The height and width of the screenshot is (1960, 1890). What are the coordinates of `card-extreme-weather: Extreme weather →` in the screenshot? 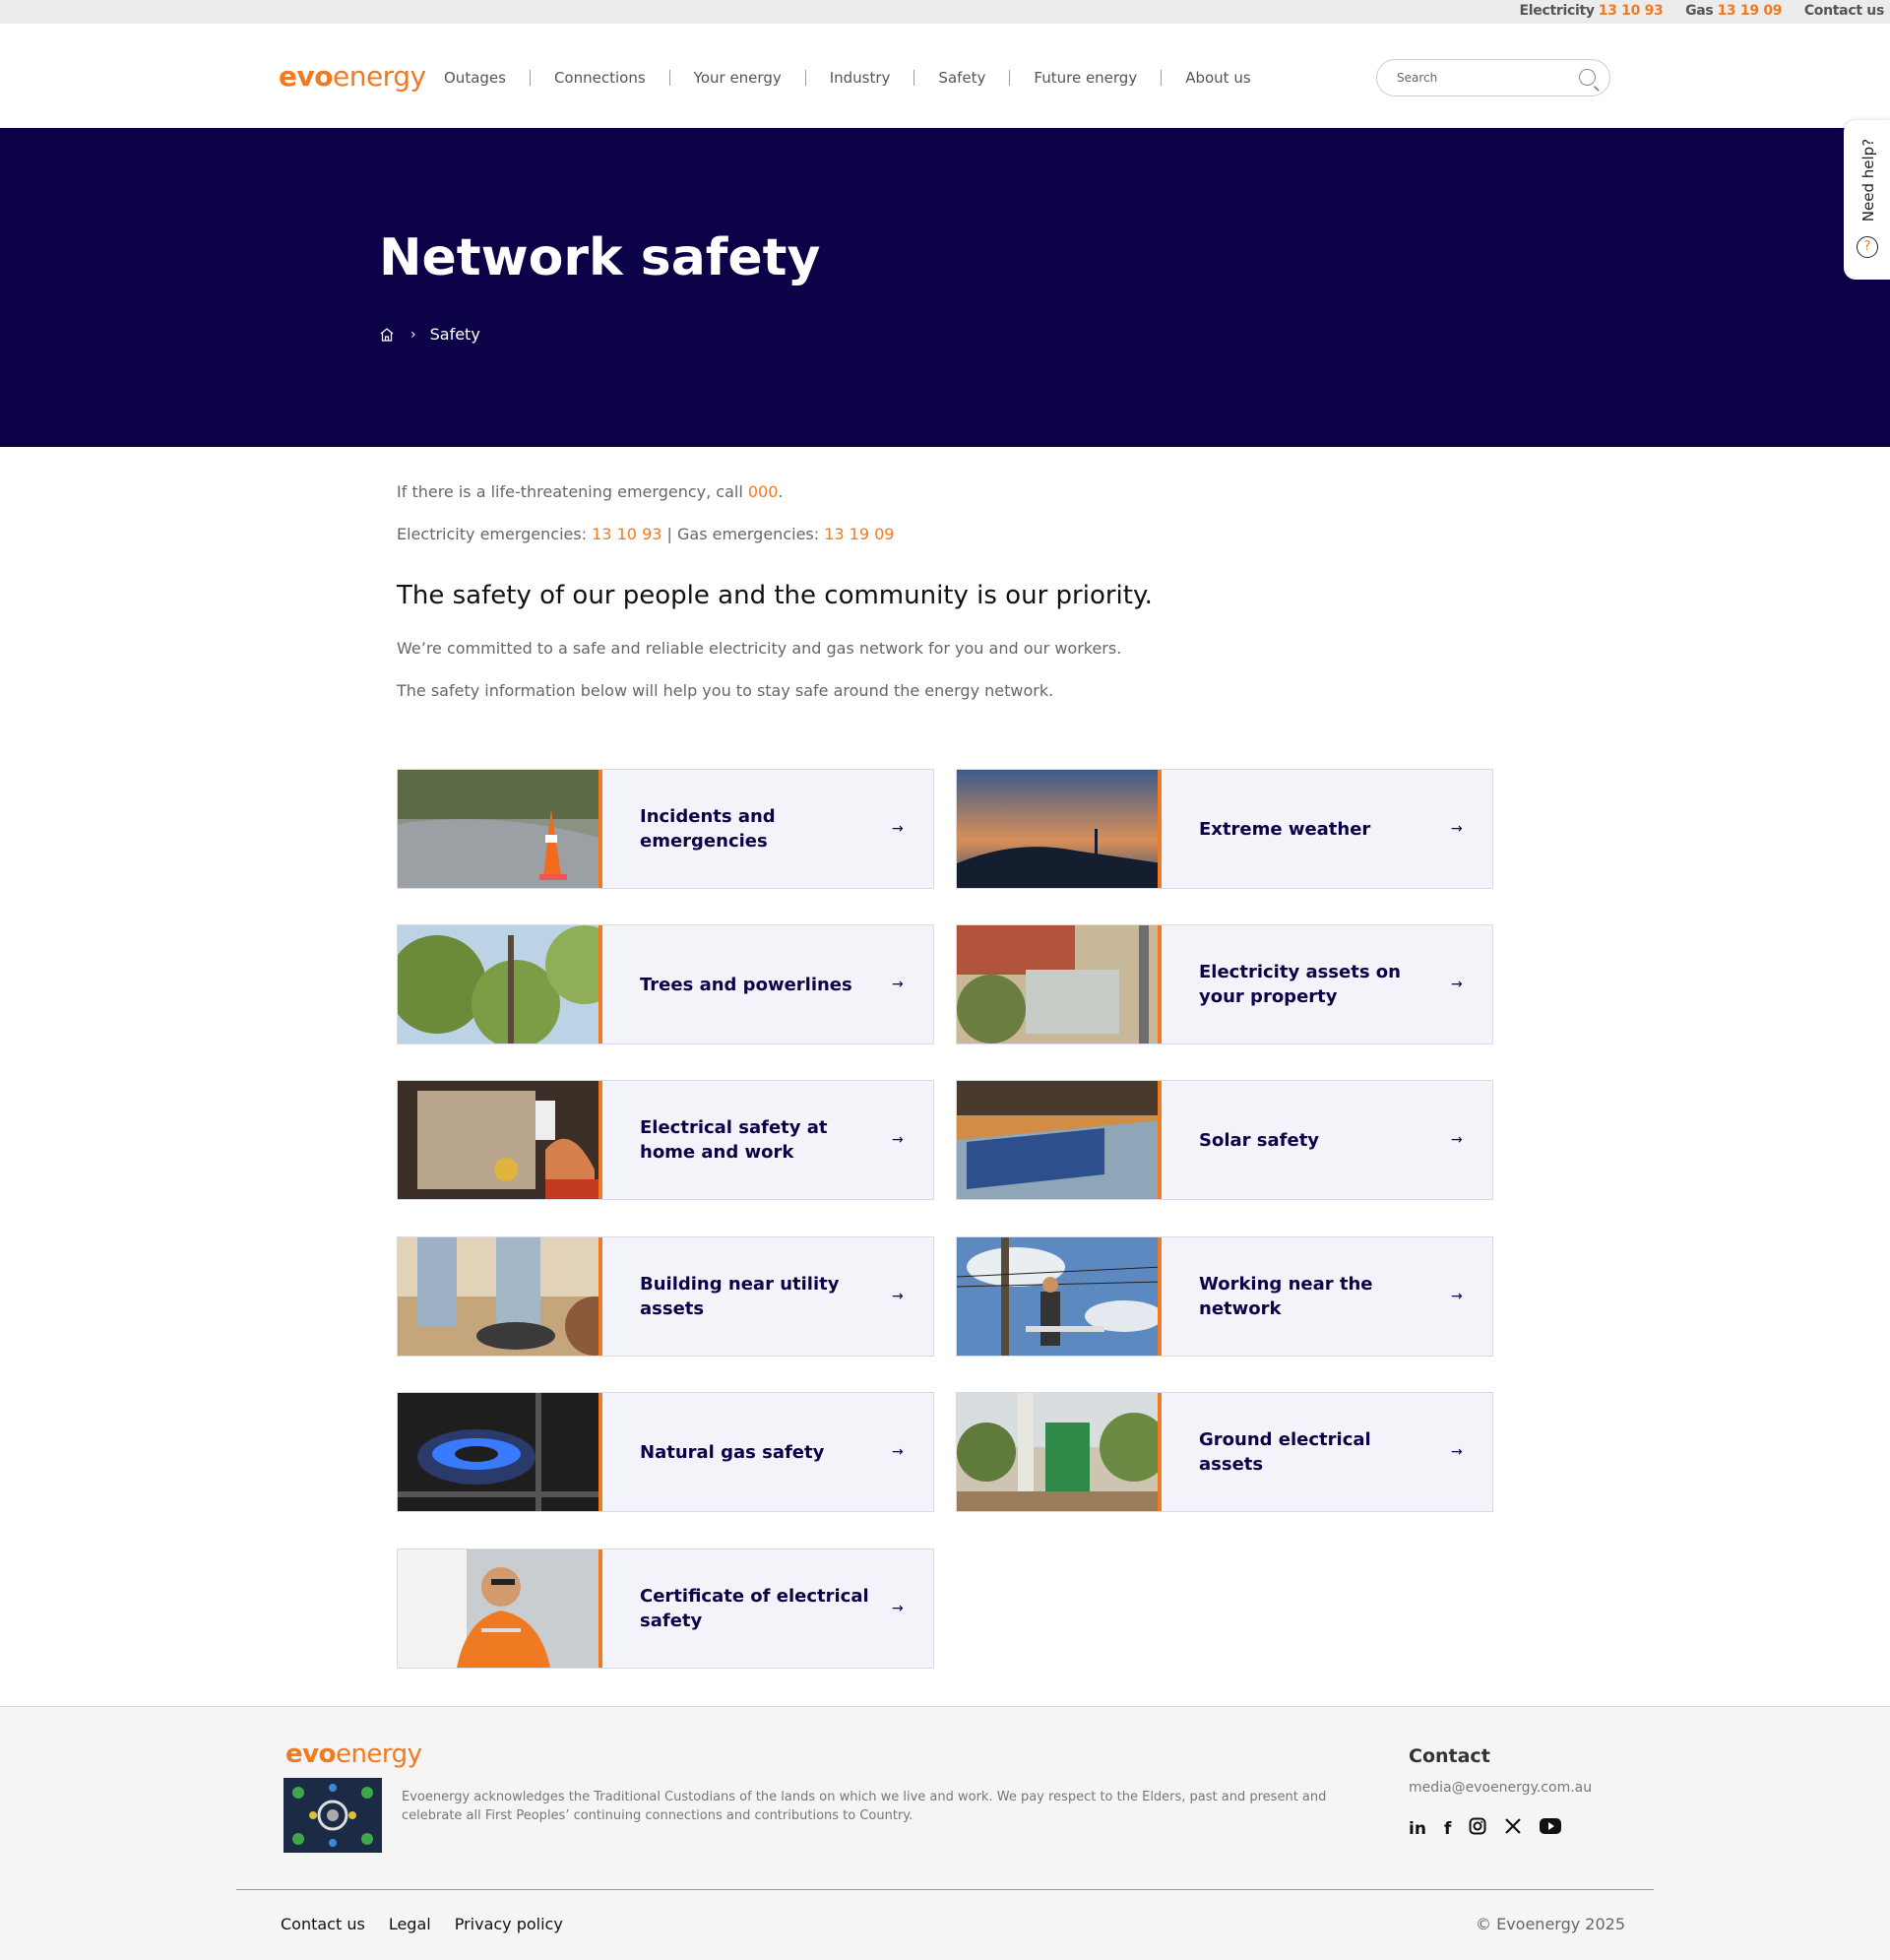 It's located at (1224, 829).